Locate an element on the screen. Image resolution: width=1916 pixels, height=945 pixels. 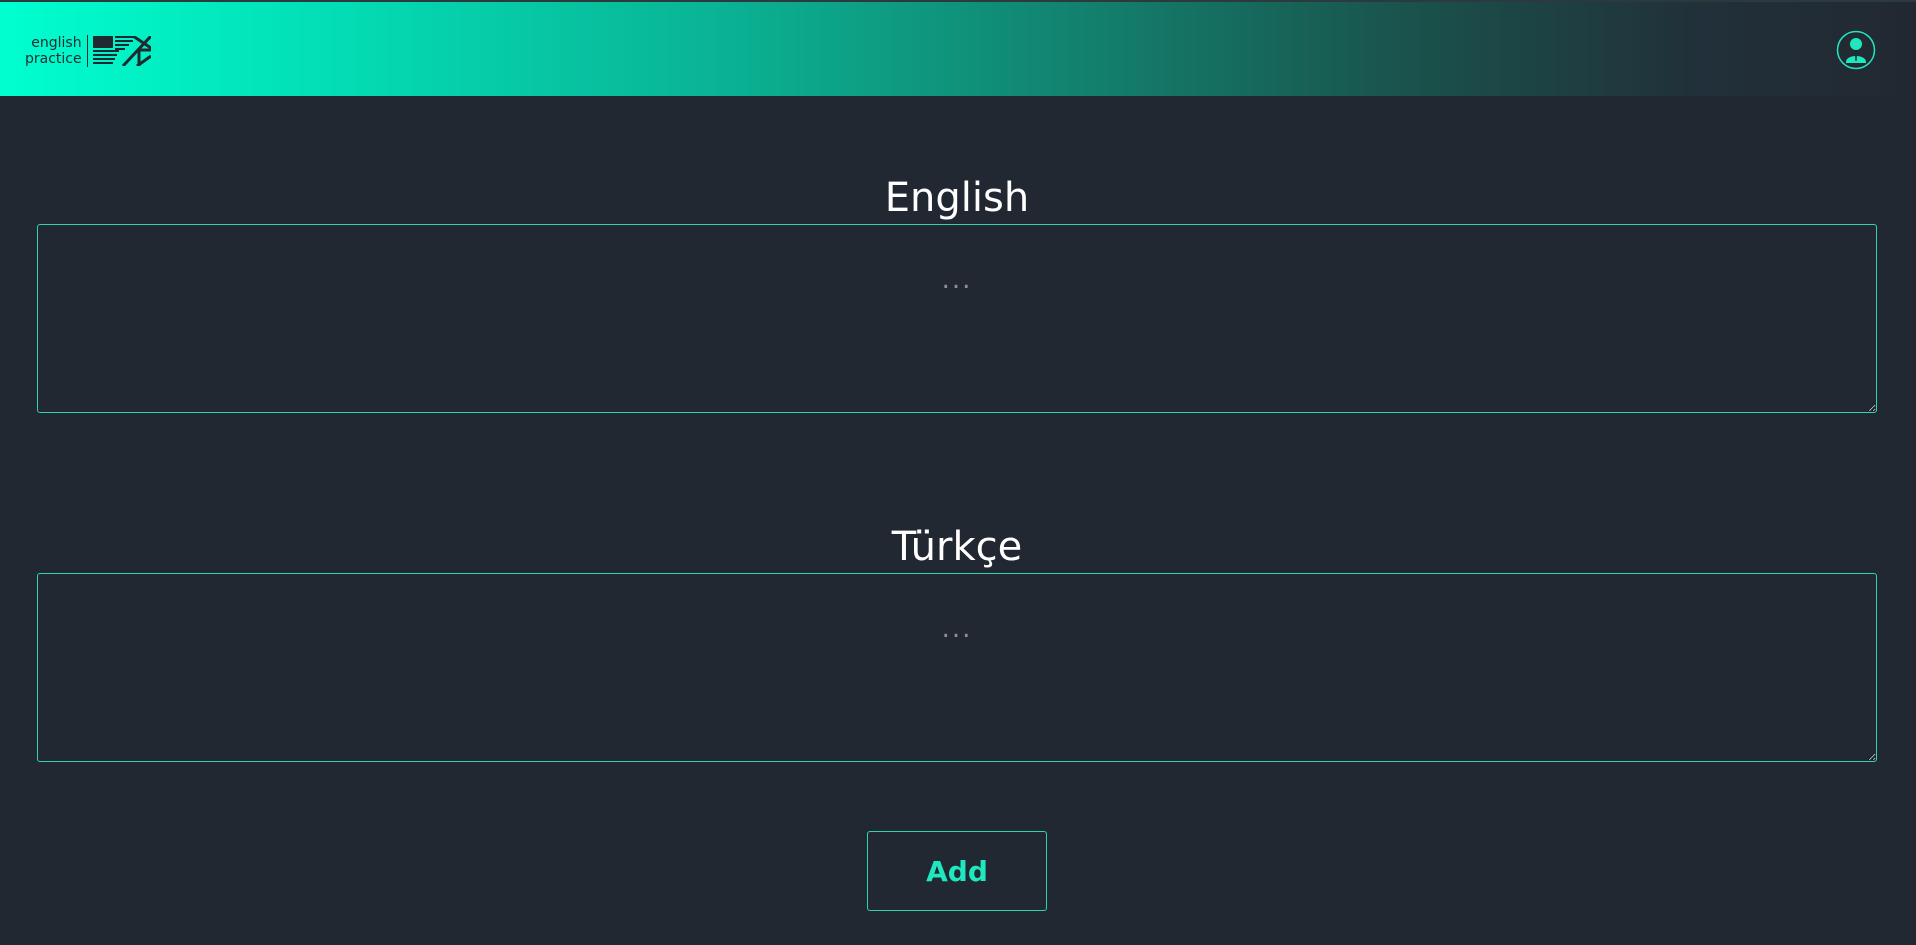
english-label: English is located at coordinates (957, 198).